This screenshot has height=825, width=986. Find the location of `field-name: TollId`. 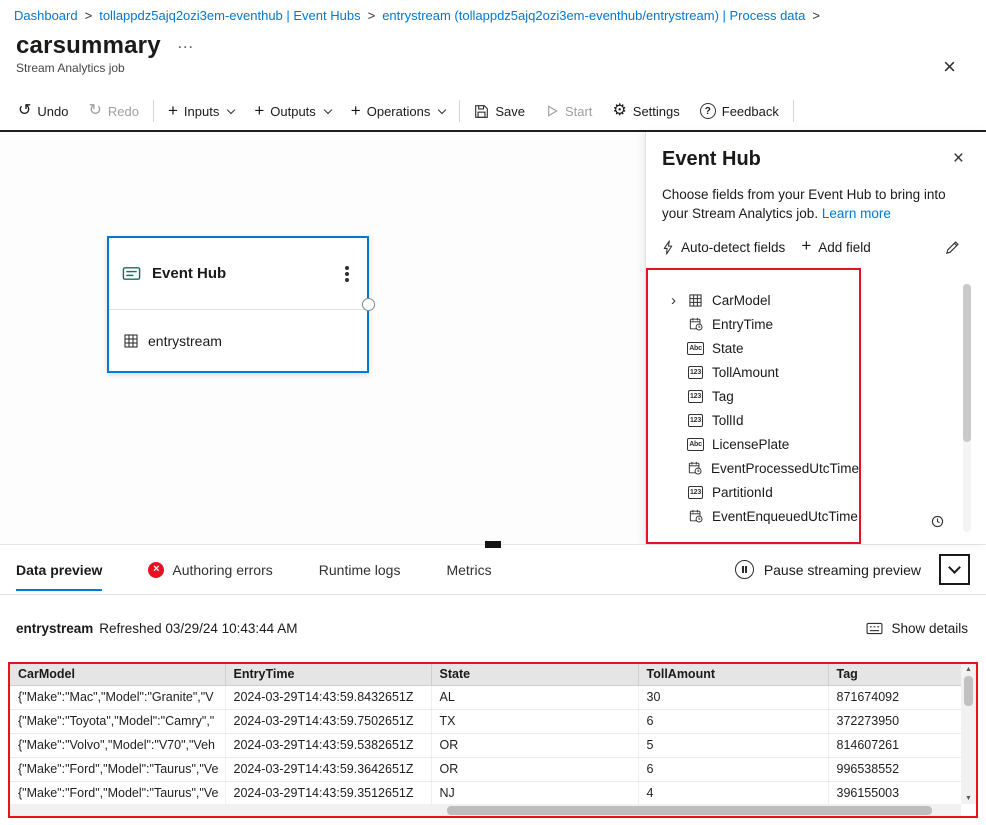

field-name: TollId is located at coordinates (728, 420).